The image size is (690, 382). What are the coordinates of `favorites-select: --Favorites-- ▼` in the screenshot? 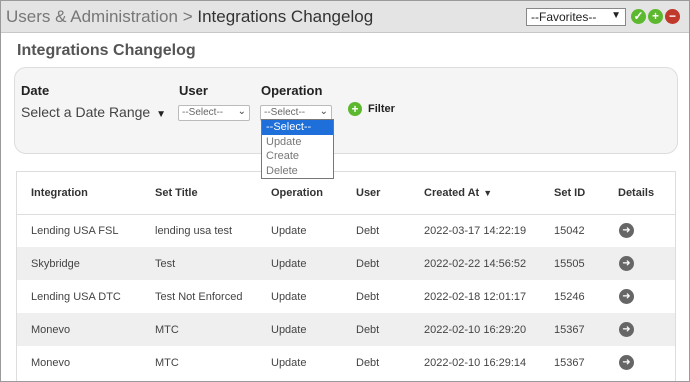 It's located at (576, 17).